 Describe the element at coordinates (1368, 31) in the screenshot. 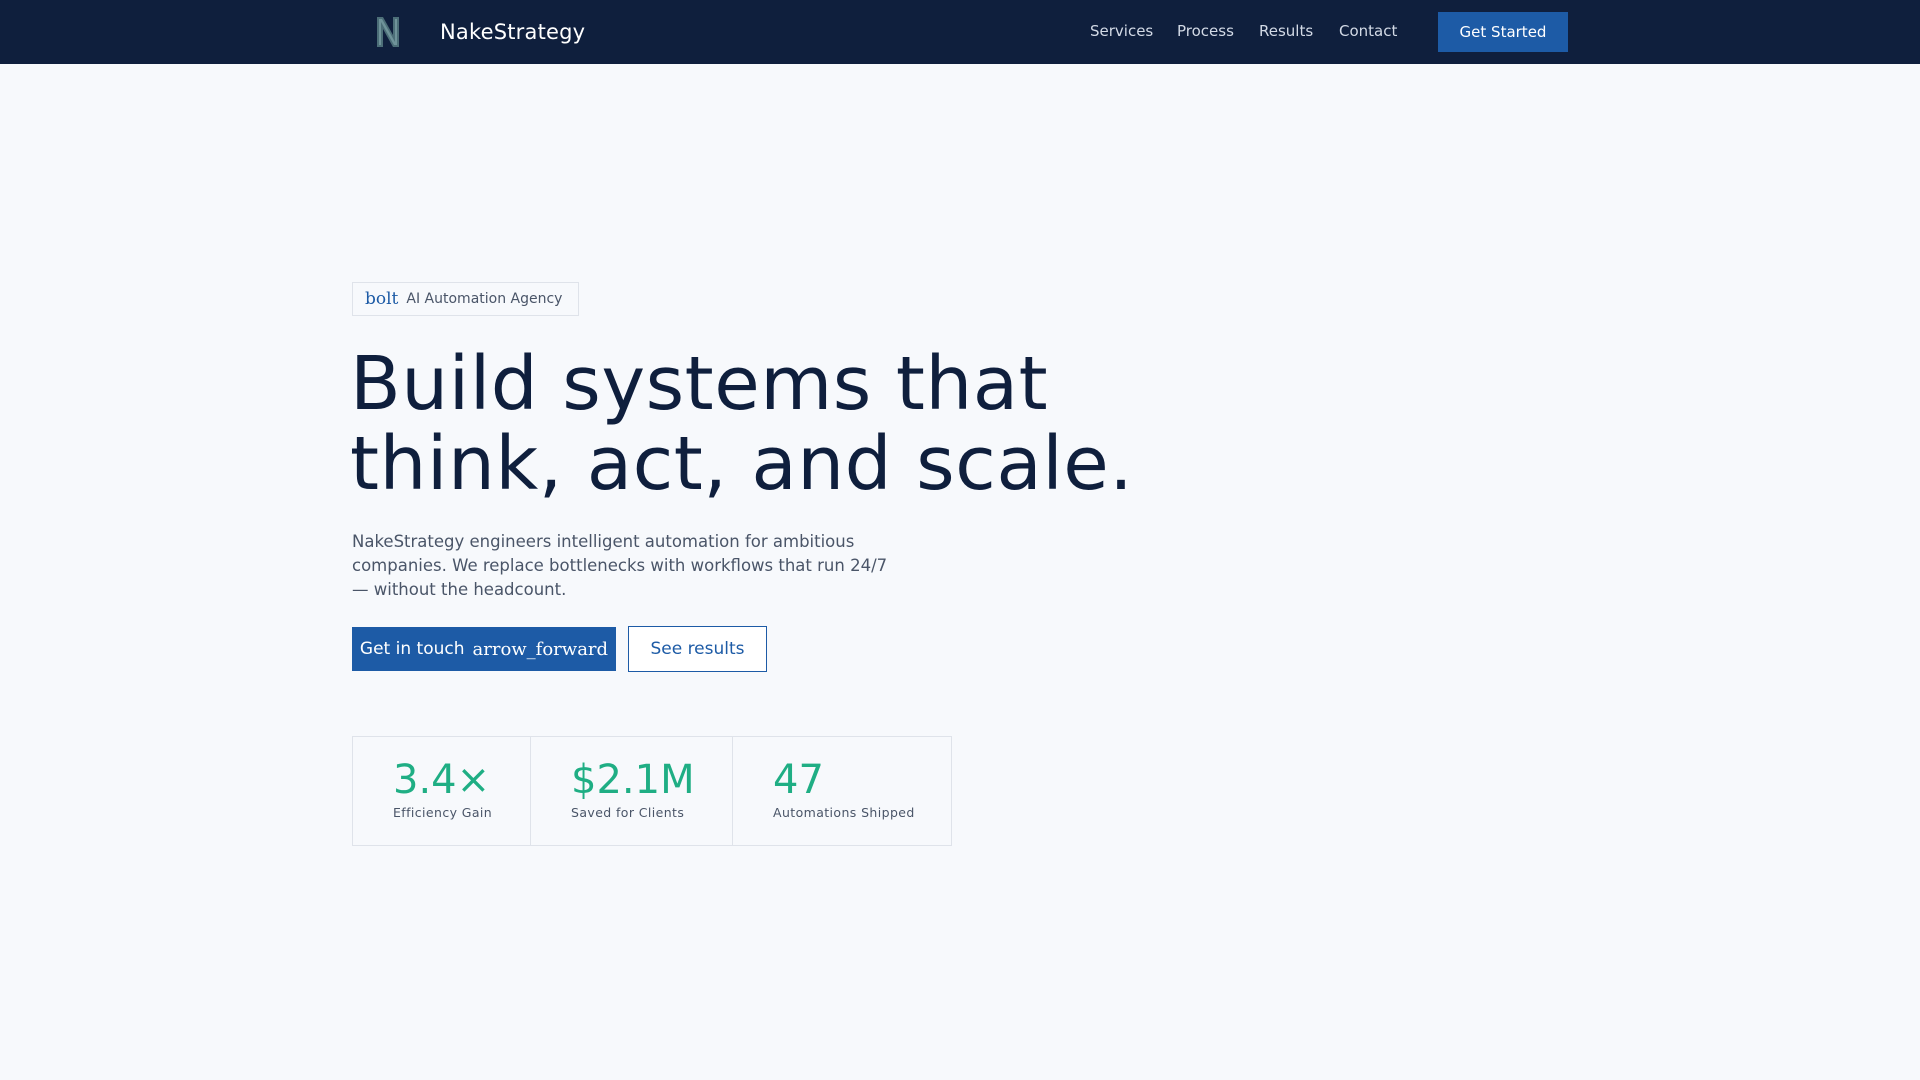

I see `nav-link-contact: Contact` at that location.